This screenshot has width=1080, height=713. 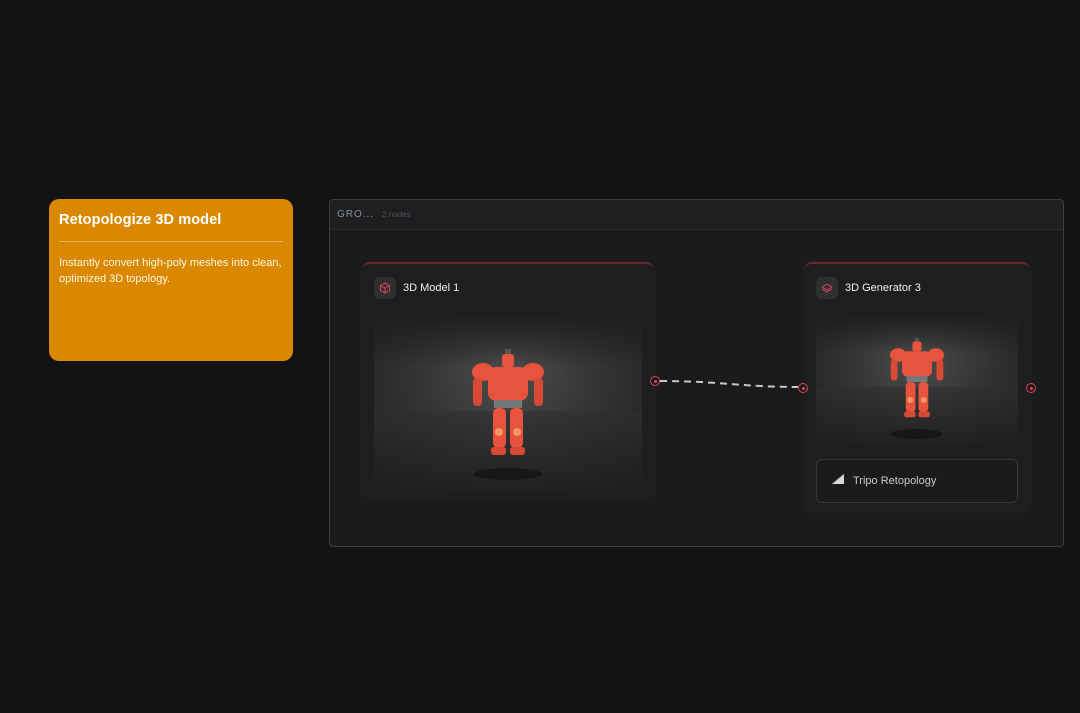 I want to click on node-3d-model: 3D Model 1, so click(x=508, y=381).